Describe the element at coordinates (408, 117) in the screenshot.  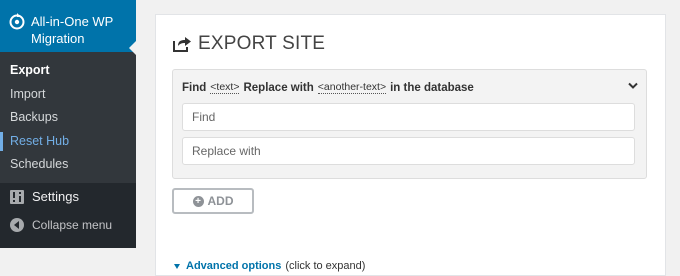
I see `find-input` at that location.